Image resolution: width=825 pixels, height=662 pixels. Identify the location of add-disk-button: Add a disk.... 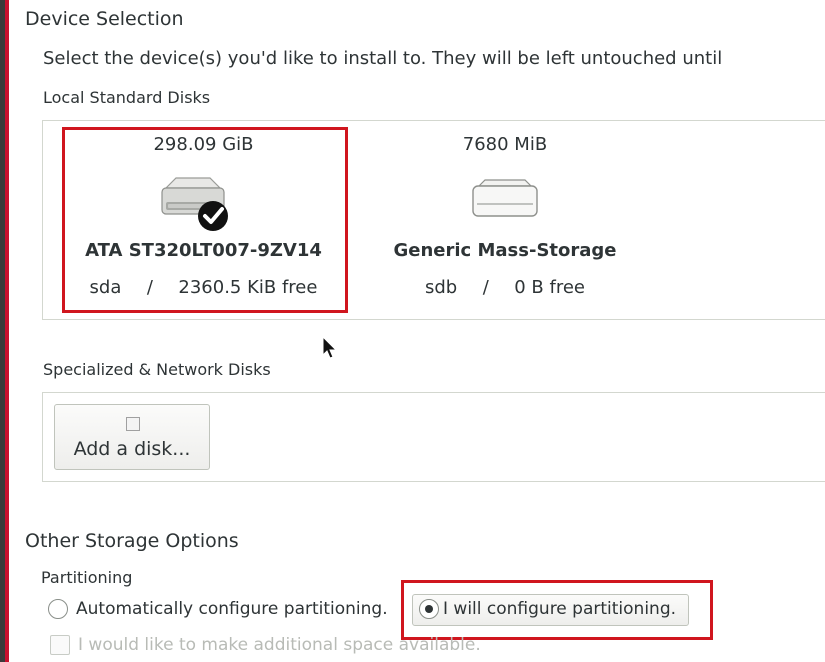
(132, 437).